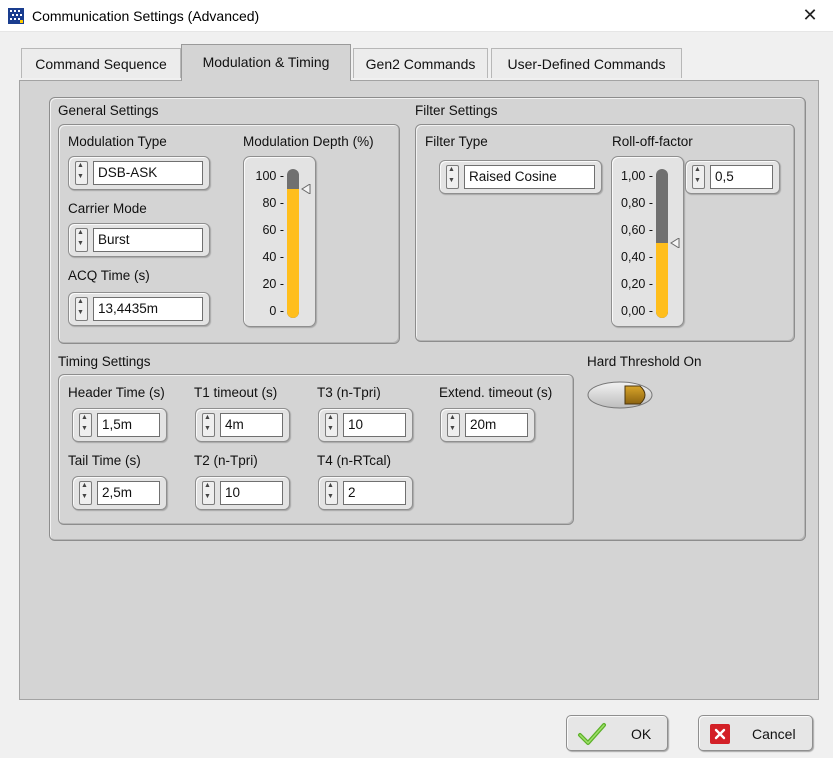 The width and height of the screenshot is (833, 758). Describe the element at coordinates (107, 208) in the screenshot. I see `carrier-mode-label: Carrier Mode` at that location.